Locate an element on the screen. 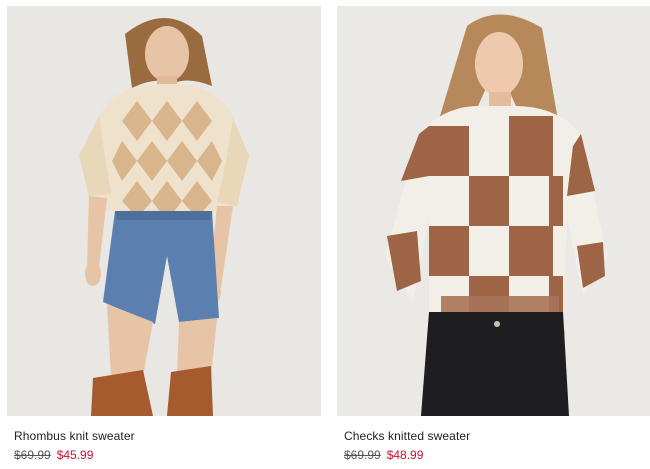 This screenshot has width=650, height=469. product-name: Checks knitted sweater is located at coordinates (497, 436).